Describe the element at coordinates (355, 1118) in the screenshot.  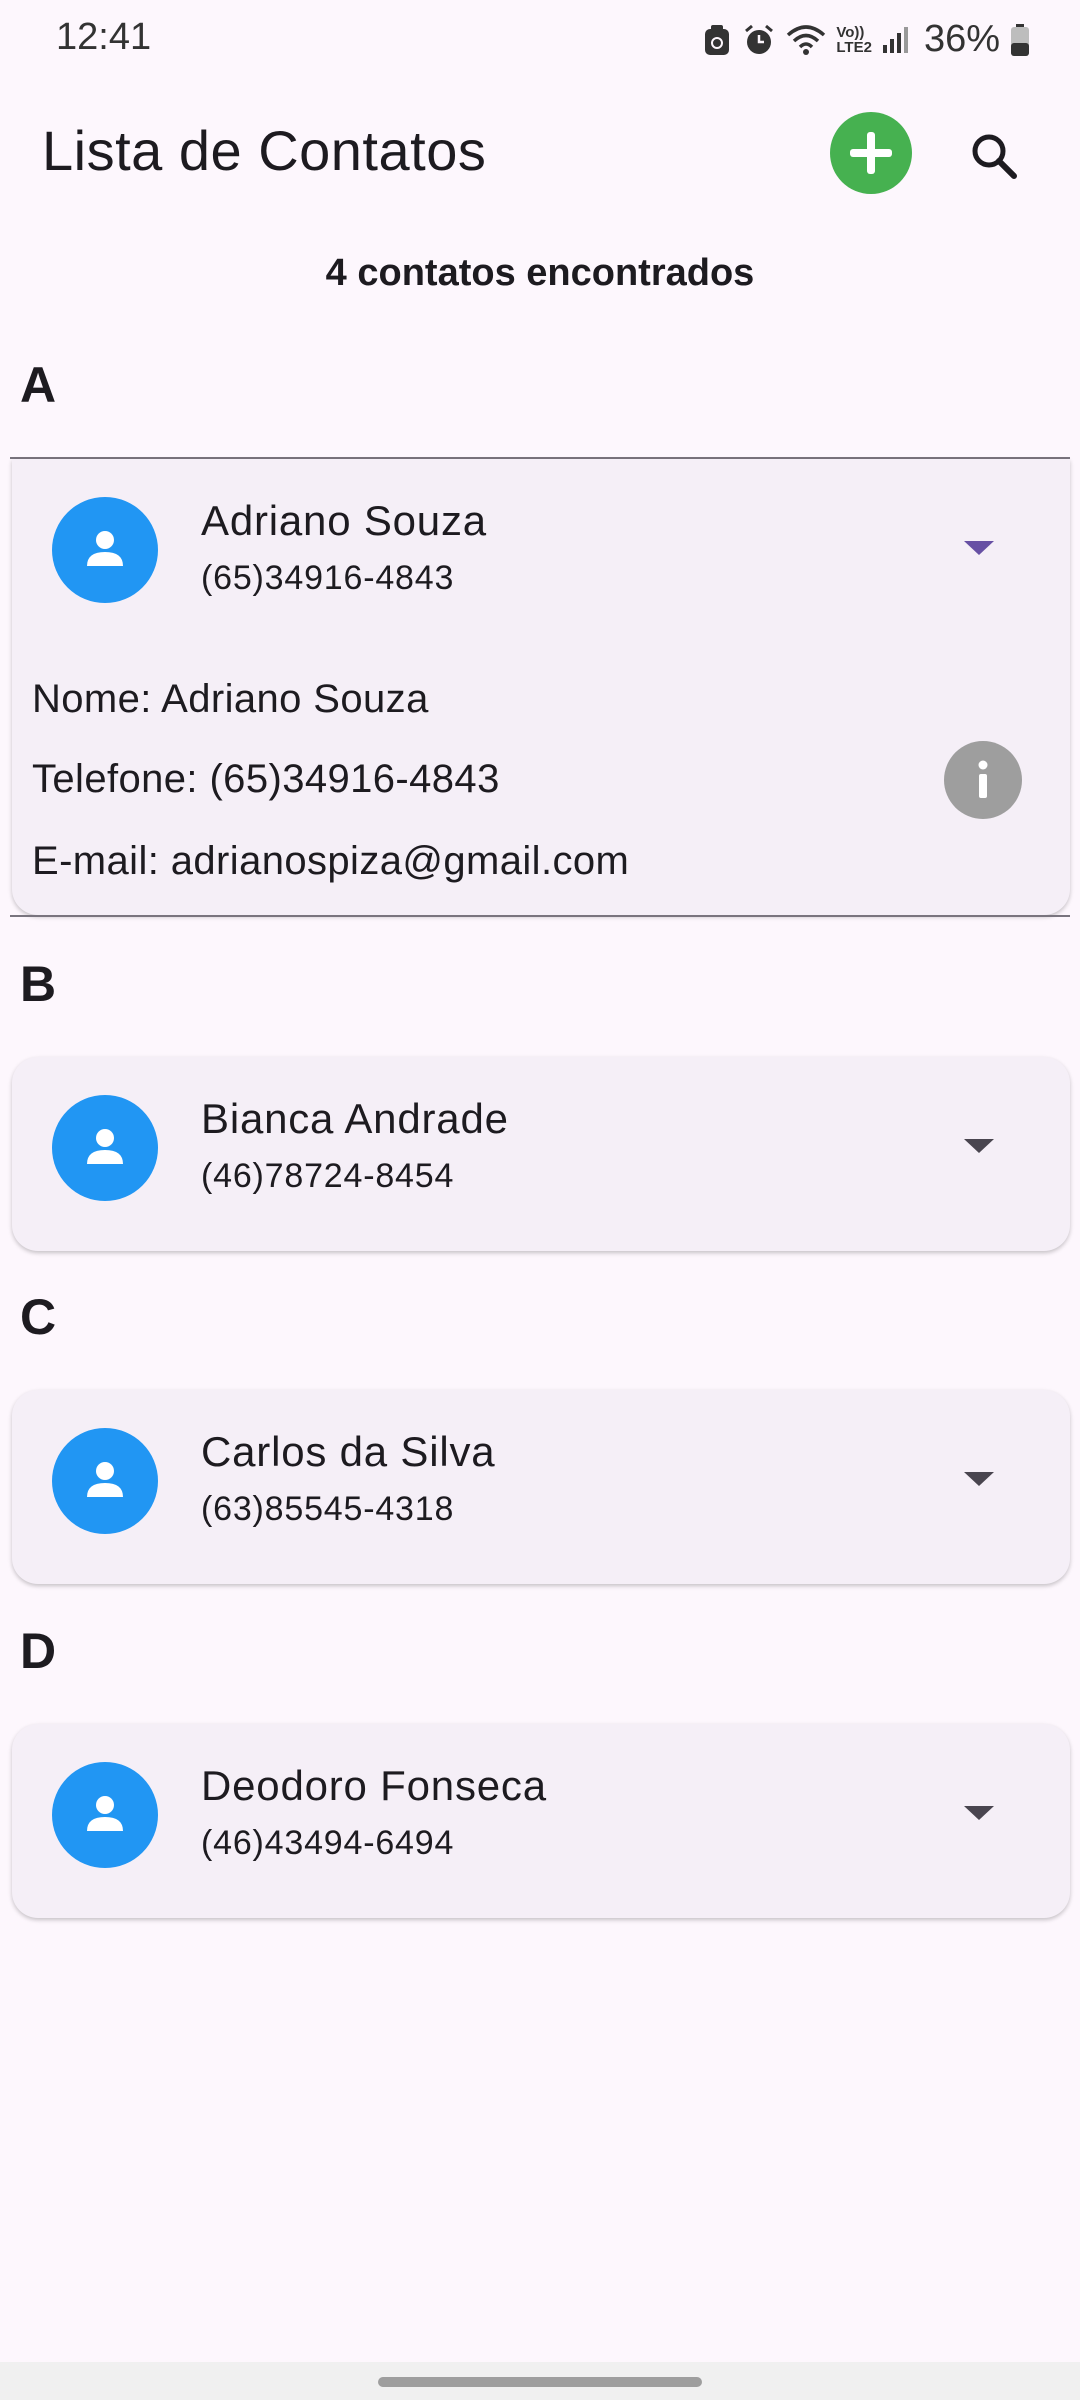
I see `contact-name: Bianca Andrade` at that location.